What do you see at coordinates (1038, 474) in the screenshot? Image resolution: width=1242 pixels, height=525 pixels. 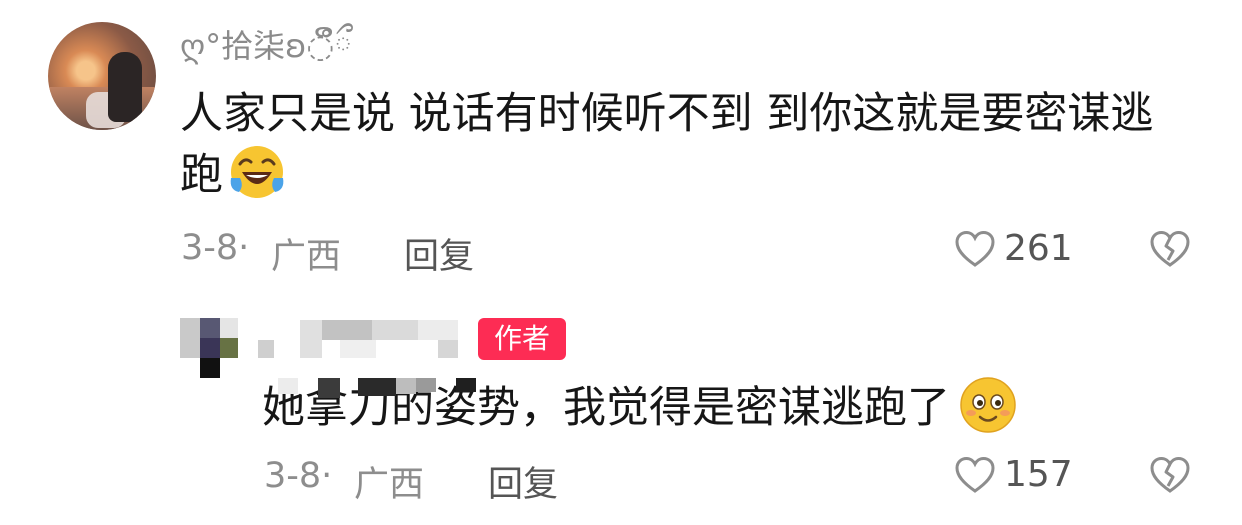 I see `like-count: 157` at bounding box center [1038, 474].